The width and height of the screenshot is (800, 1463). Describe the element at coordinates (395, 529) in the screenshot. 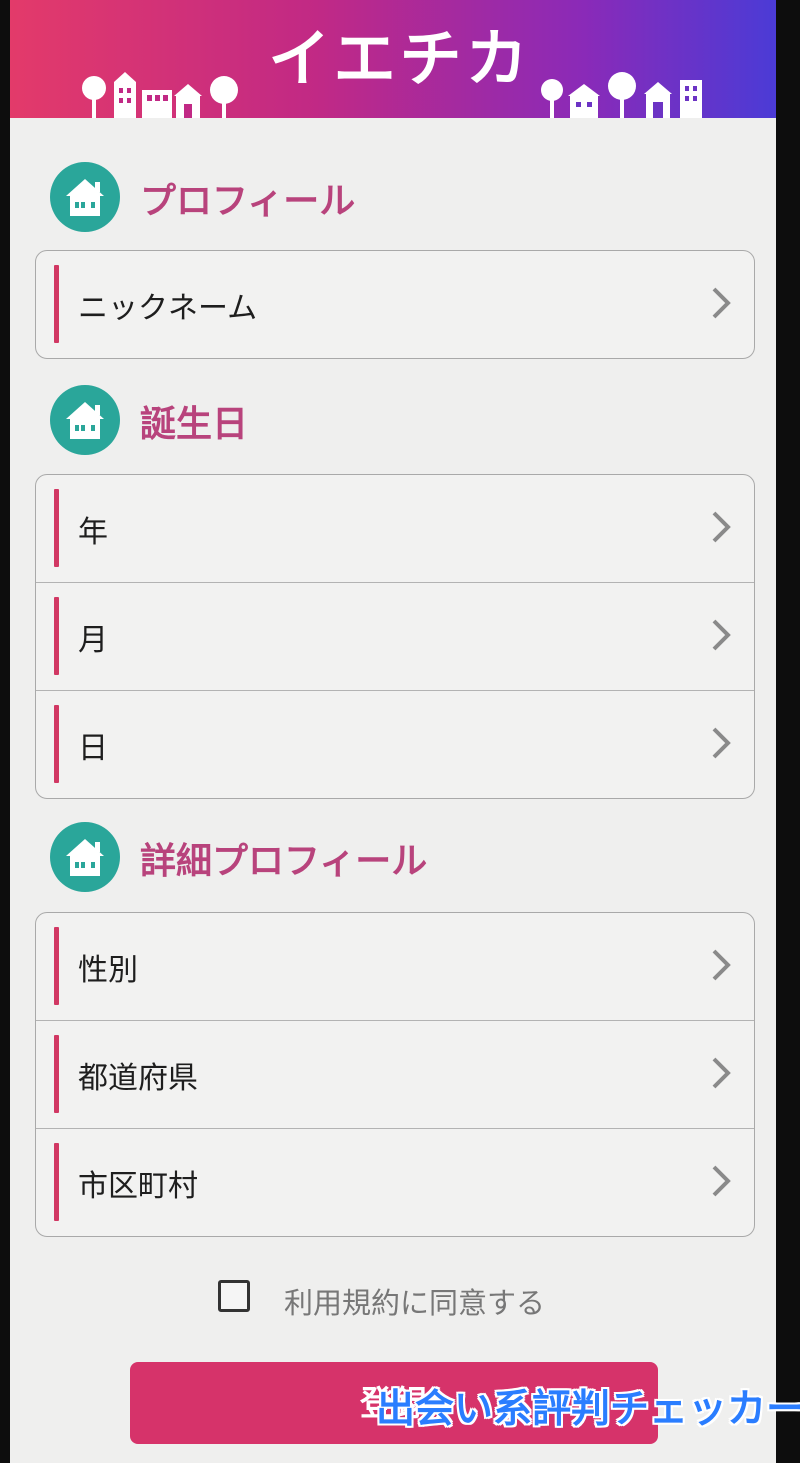

I see `birth-year-row: 年` at that location.